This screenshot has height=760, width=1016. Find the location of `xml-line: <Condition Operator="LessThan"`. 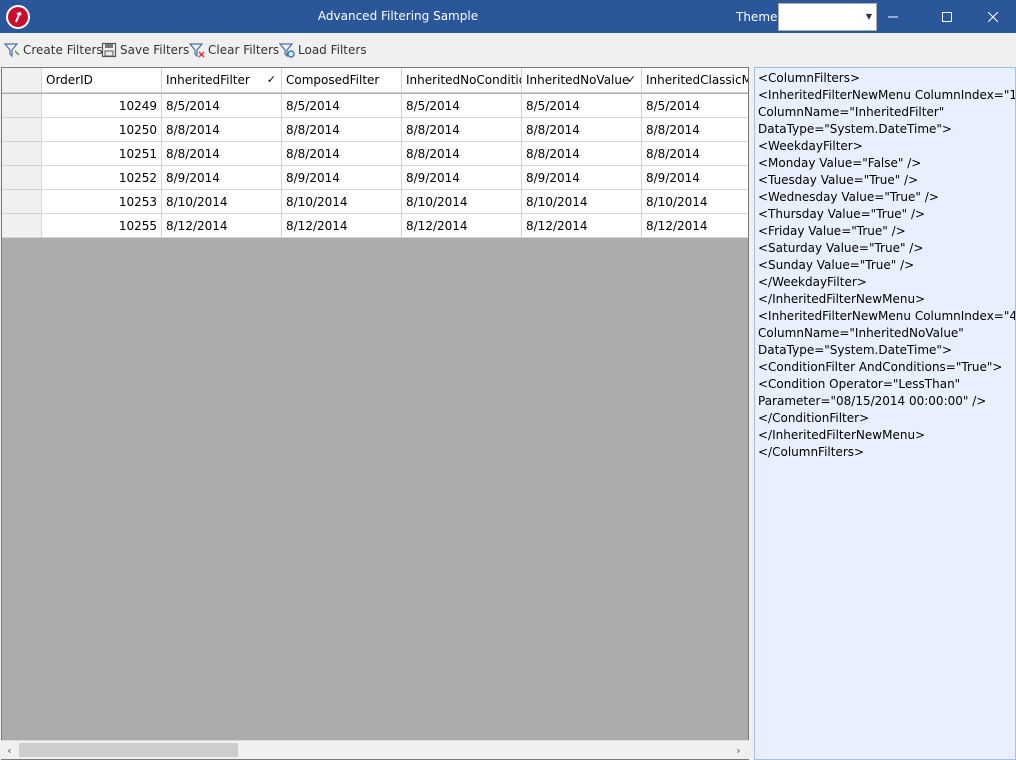

xml-line: <Condition Operator="LessThan" is located at coordinates (859, 384).